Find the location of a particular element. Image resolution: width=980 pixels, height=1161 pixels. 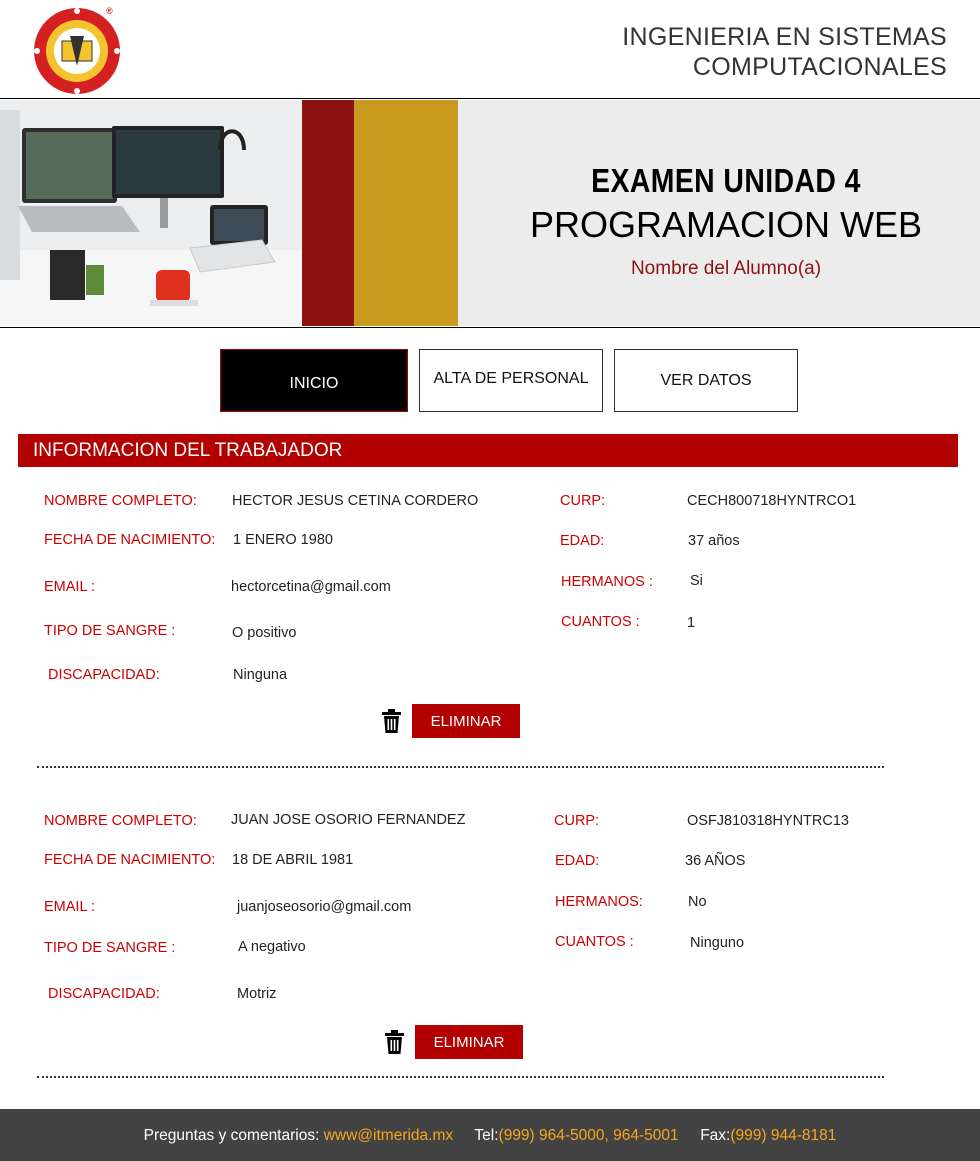

value-nombre: JUAN JOSE OSORIO FERNANDEZ is located at coordinates (348, 820).